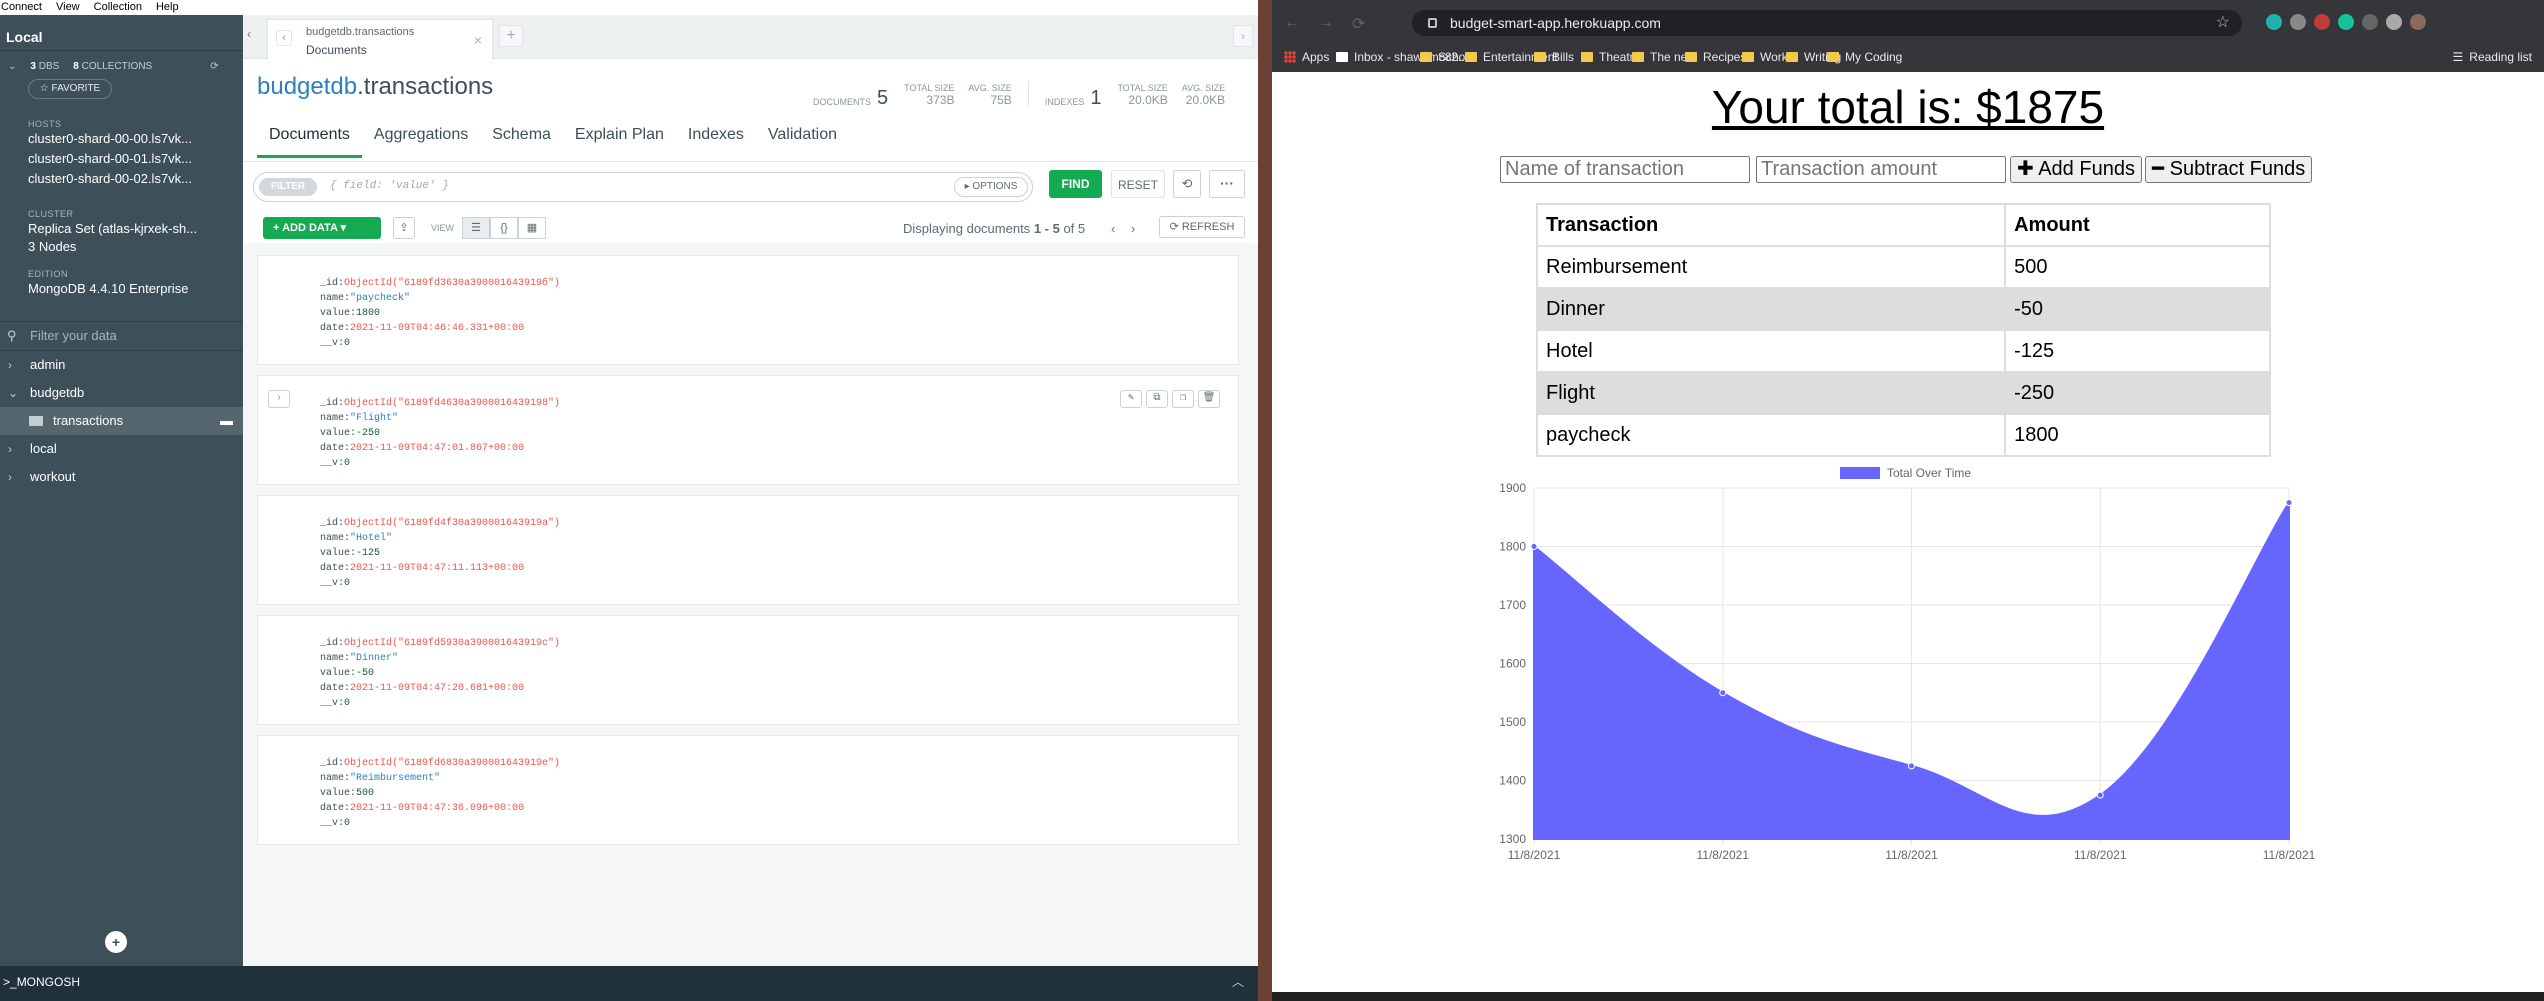 The width and height of the screenshot is (2544, 1001). What do you see at coordinates (779, 553) in the screenshot?
I see `document-field: value:-125` at bounding box center [779, 553].